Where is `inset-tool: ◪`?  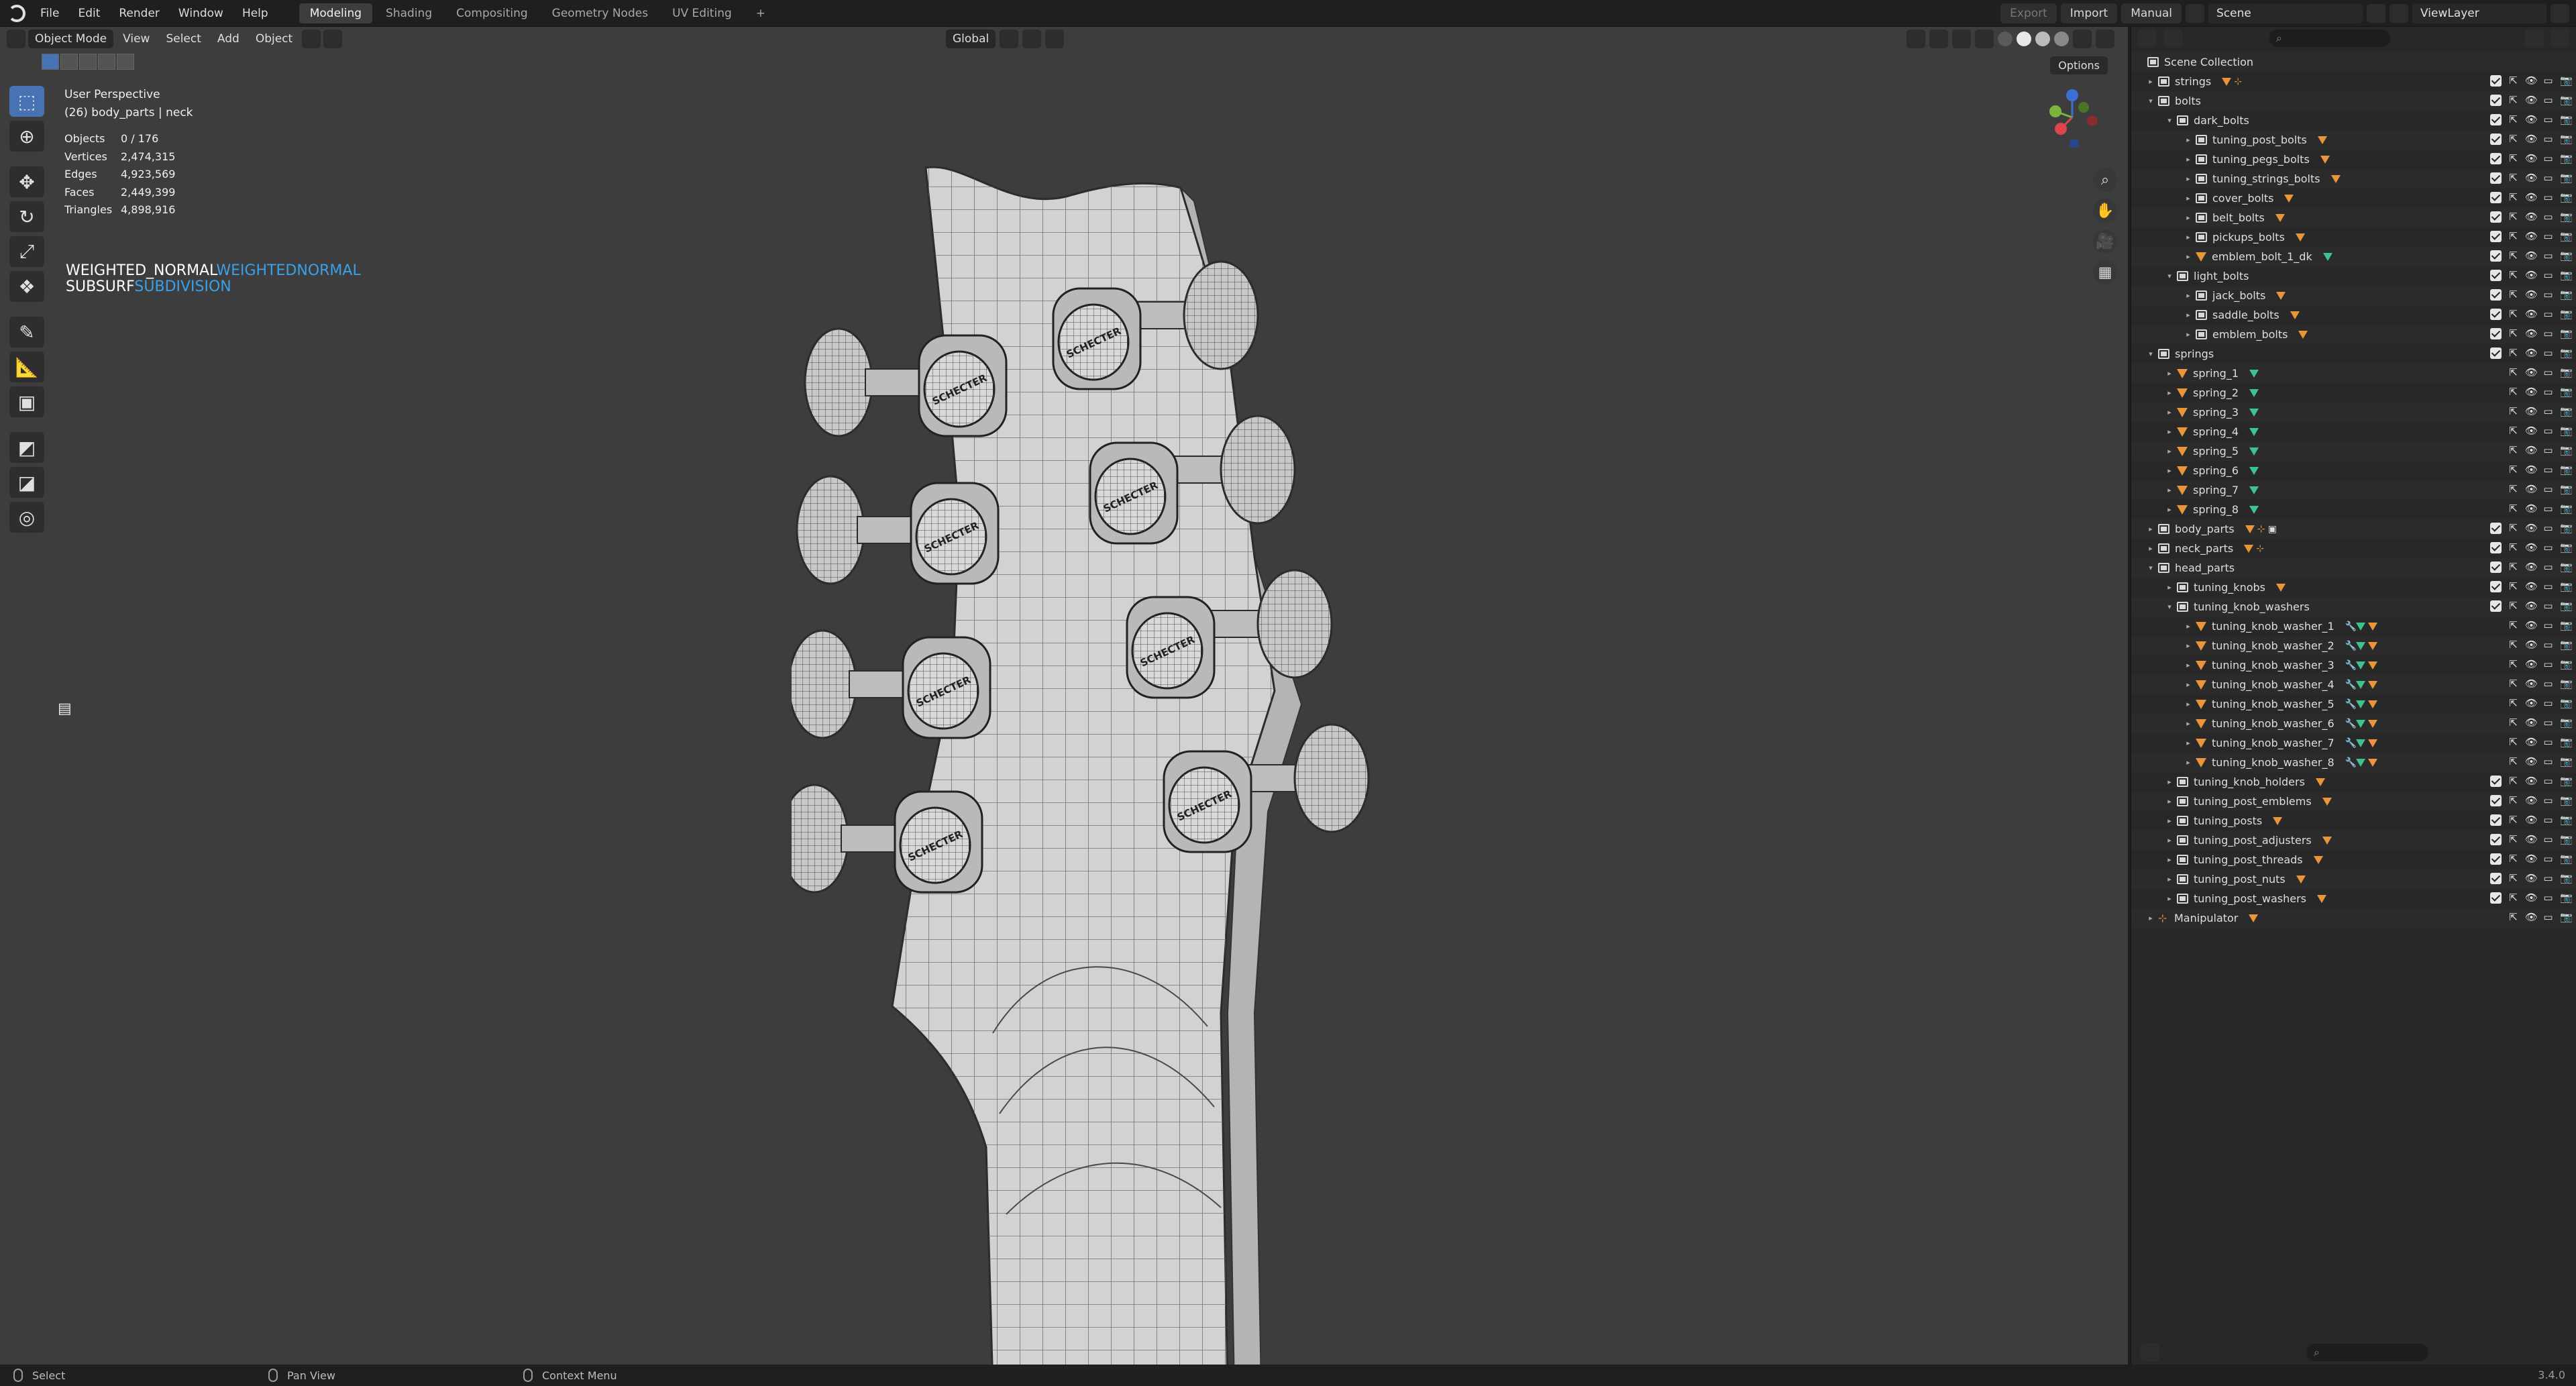 inset-tool: ◪ is located at coordinates (26, 482).